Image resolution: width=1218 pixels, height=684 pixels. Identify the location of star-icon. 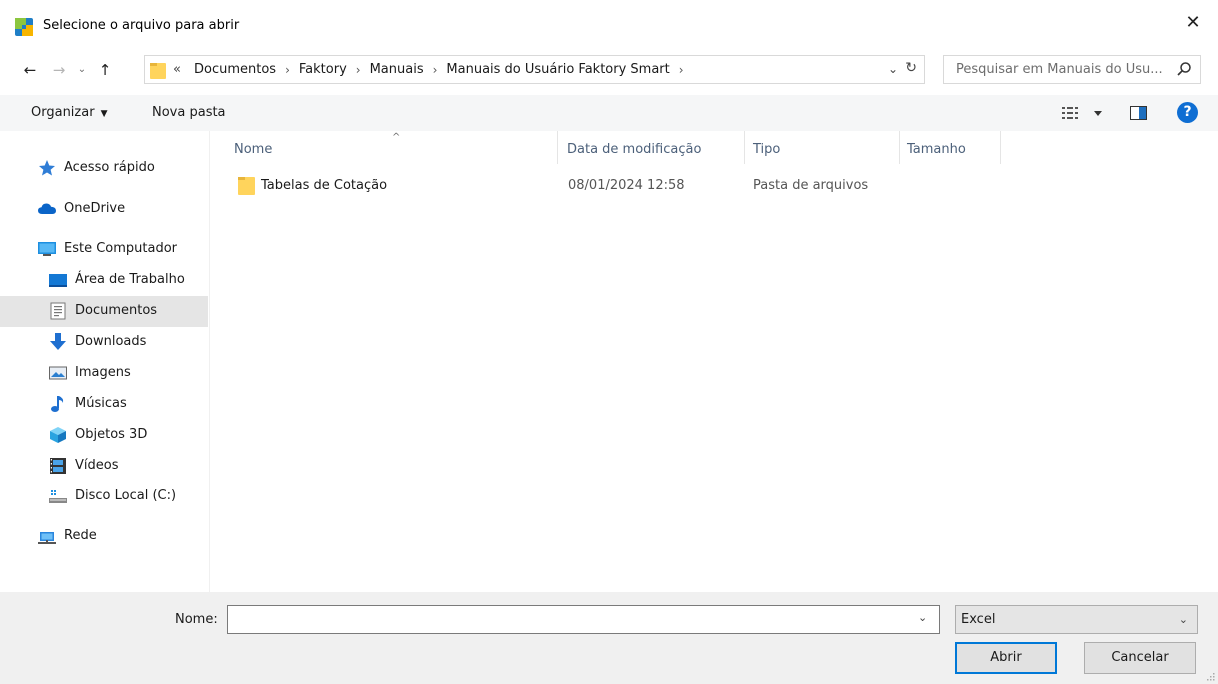
(47, 168).